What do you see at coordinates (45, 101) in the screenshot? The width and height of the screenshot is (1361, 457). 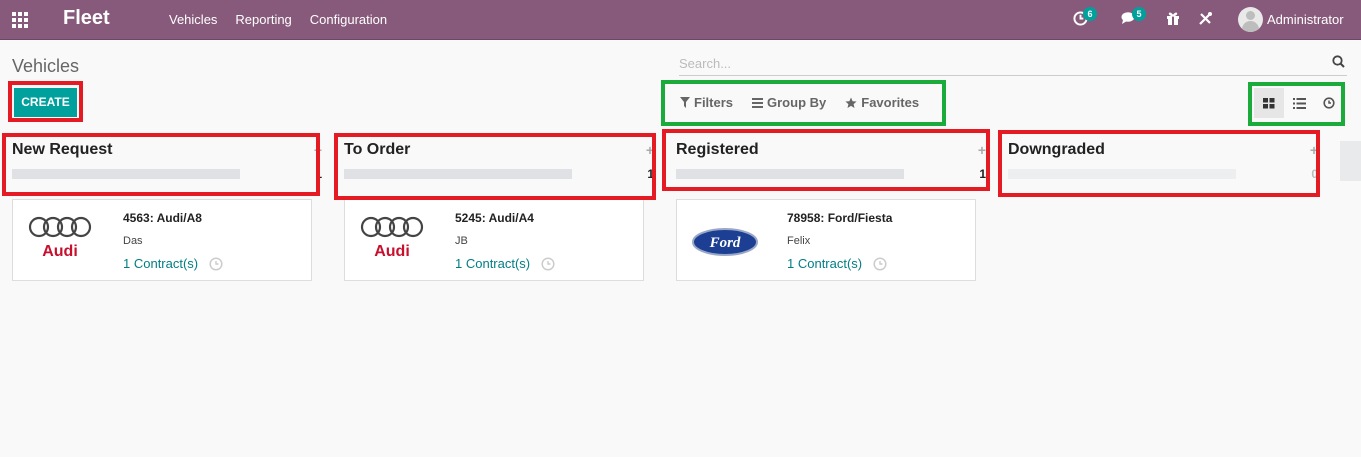 I see `highlight-create` at bounding box center [45, 101].